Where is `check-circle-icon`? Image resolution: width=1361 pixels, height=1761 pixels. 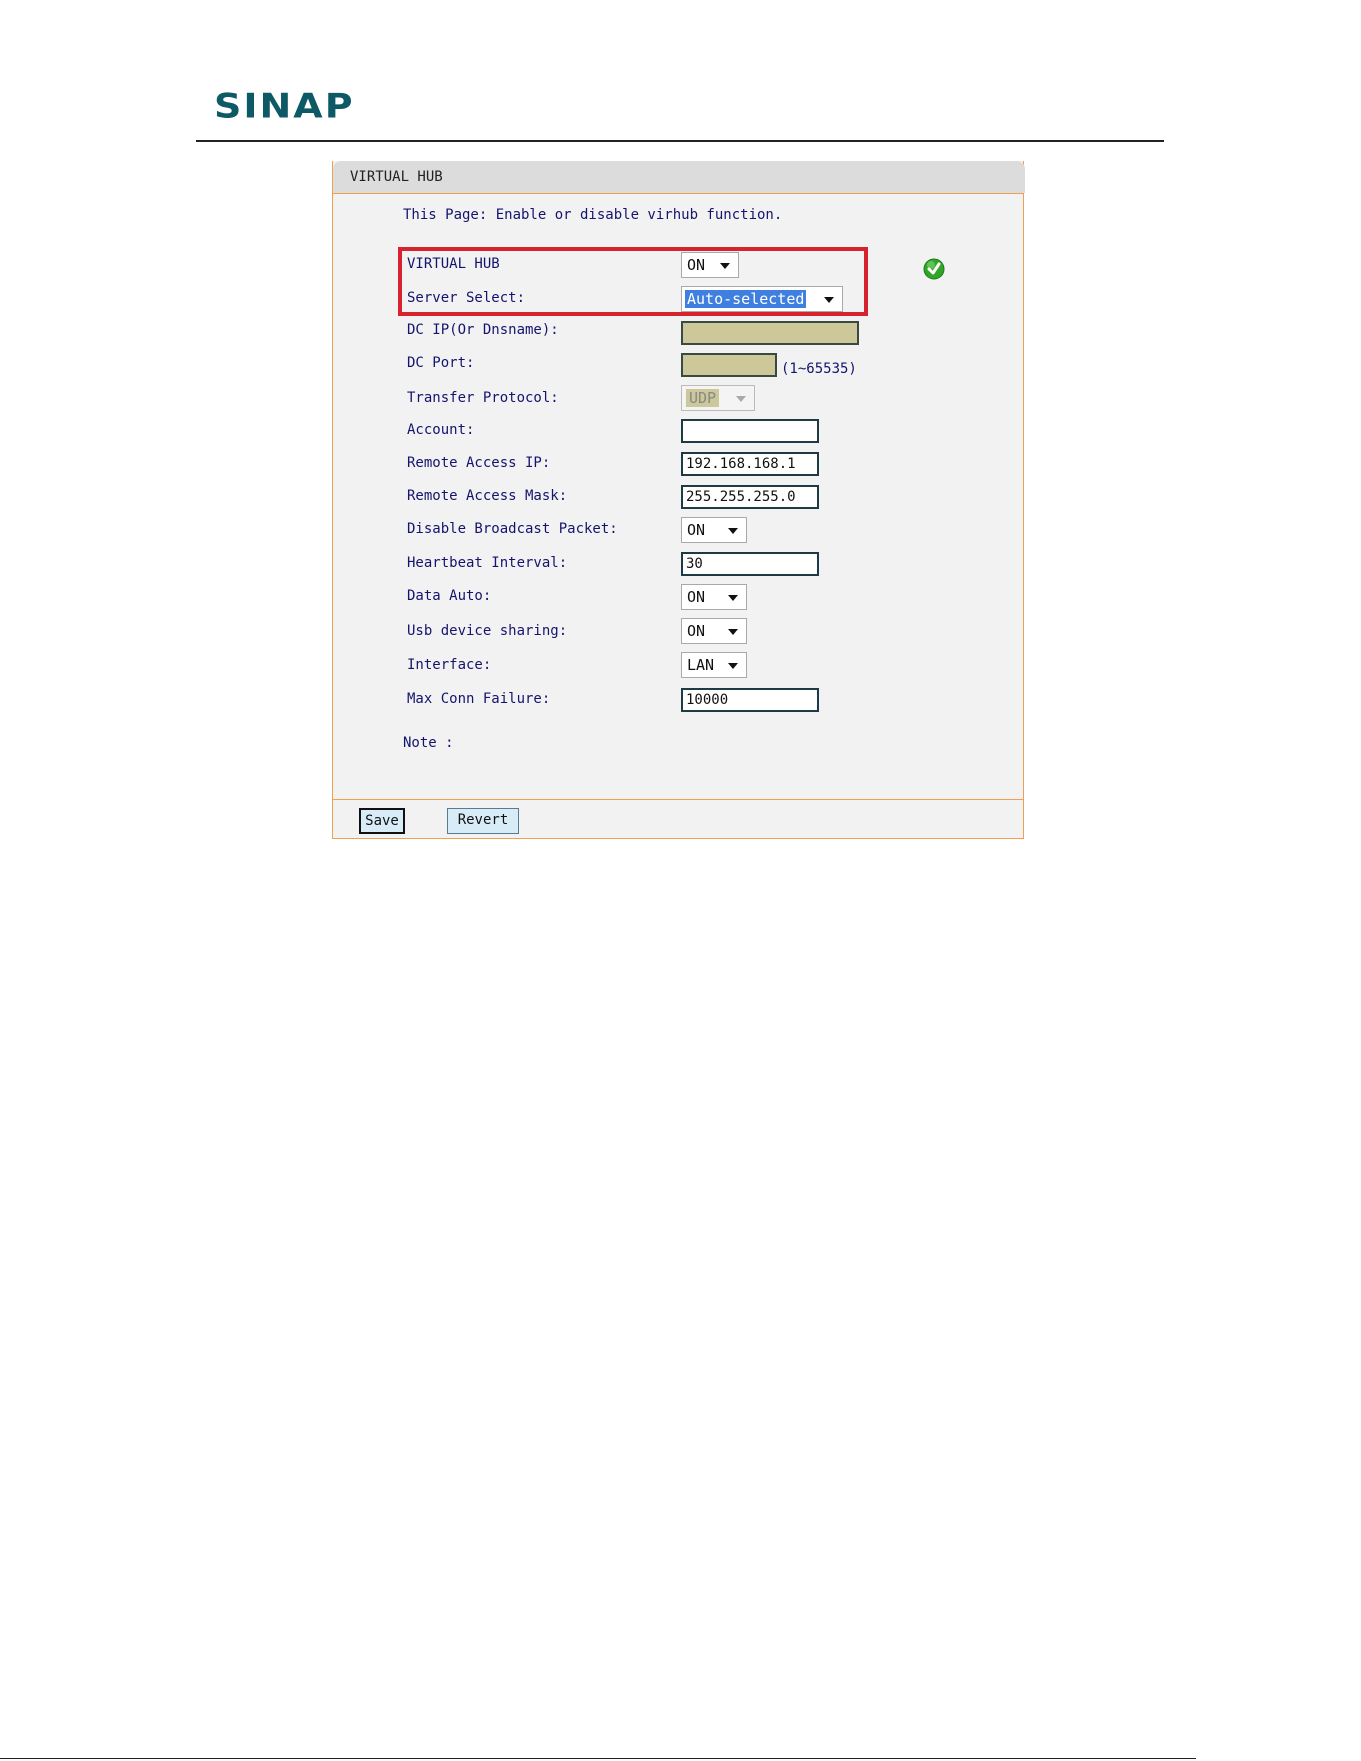 check-circle-icon is located at coordinates (934, 269).